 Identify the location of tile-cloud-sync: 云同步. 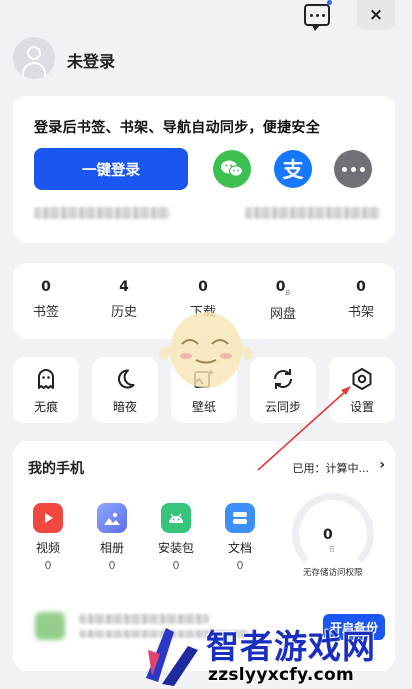
(283, 390).